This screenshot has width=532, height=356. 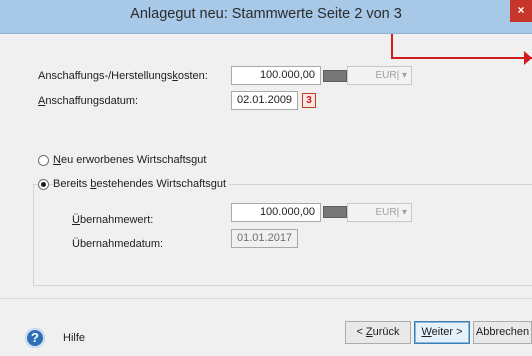 What do you see at coordinates (35, 338) in the screenshot?
I see `help-icon: ?` at bounding box center [35, 338].